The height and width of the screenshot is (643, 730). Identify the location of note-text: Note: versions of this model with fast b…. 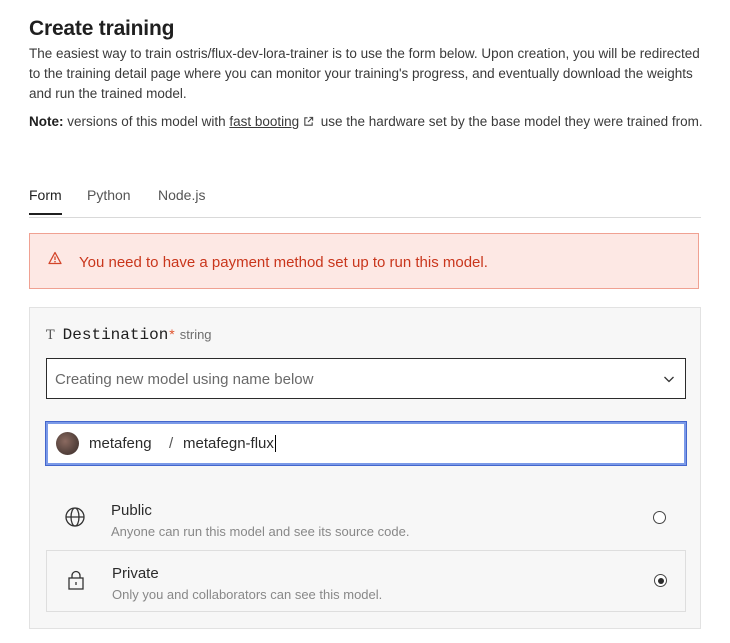
(369, 122).